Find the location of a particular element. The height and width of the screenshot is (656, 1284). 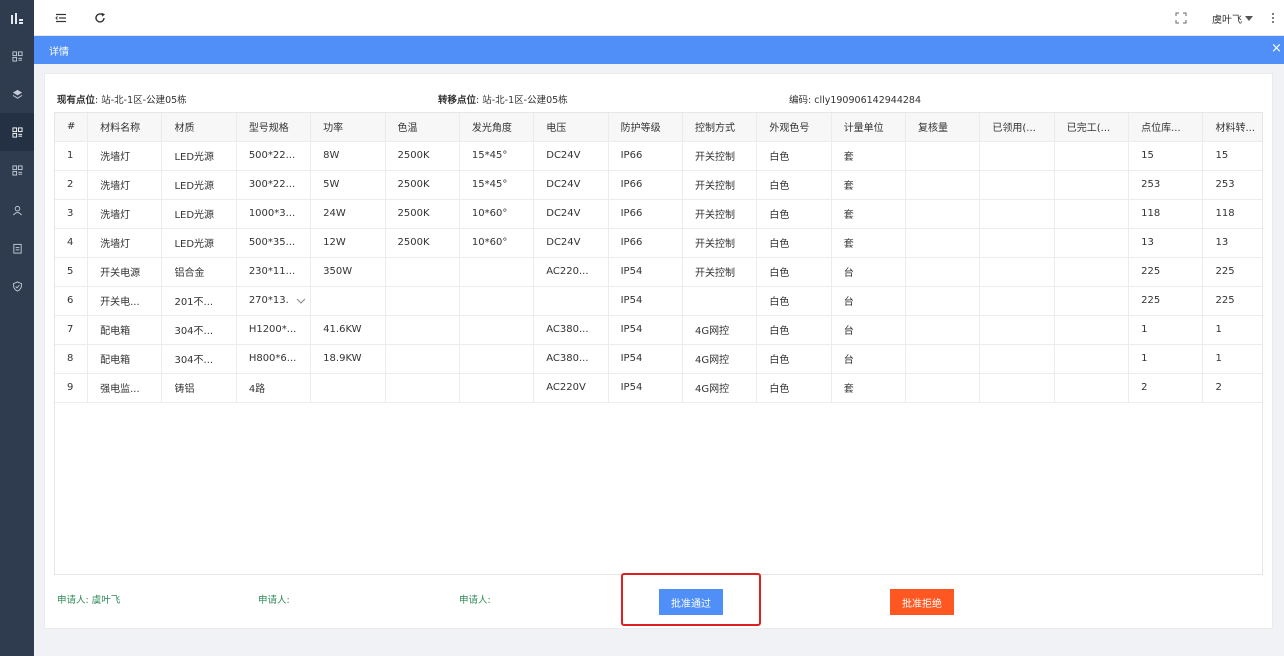

cell-text: 270*13. is located at coordinates (268, 300).